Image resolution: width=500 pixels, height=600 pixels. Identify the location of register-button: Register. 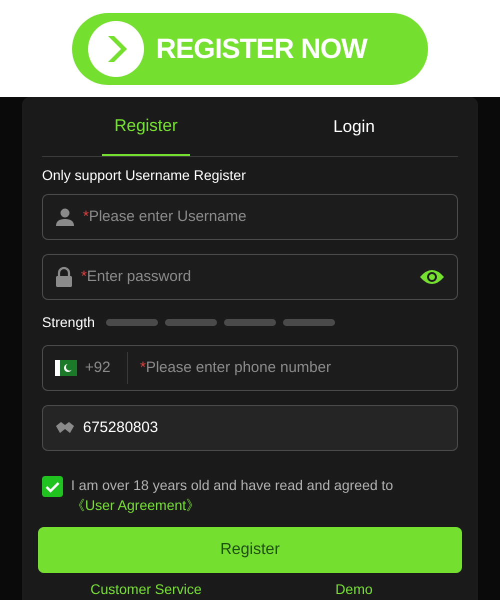
(250, 550).